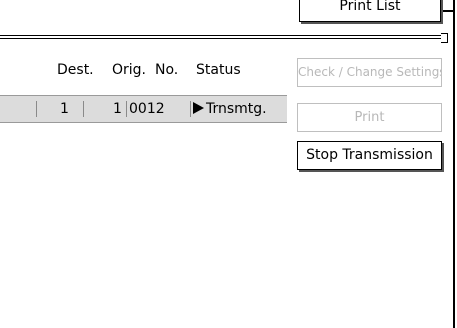  What do you see at coordinates (167, 70) in the screenshot?
I see `col-header-no: No.` at bounding box center [167, 70].